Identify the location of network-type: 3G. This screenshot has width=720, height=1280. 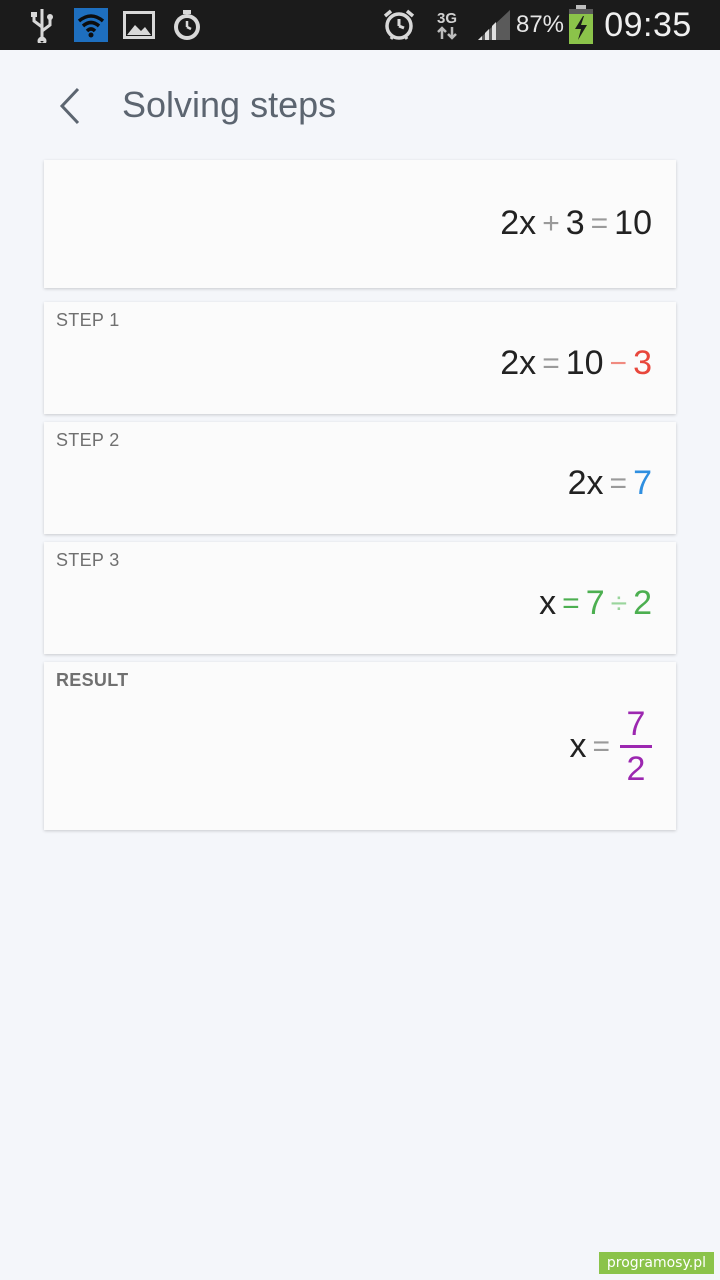
(447, 25).